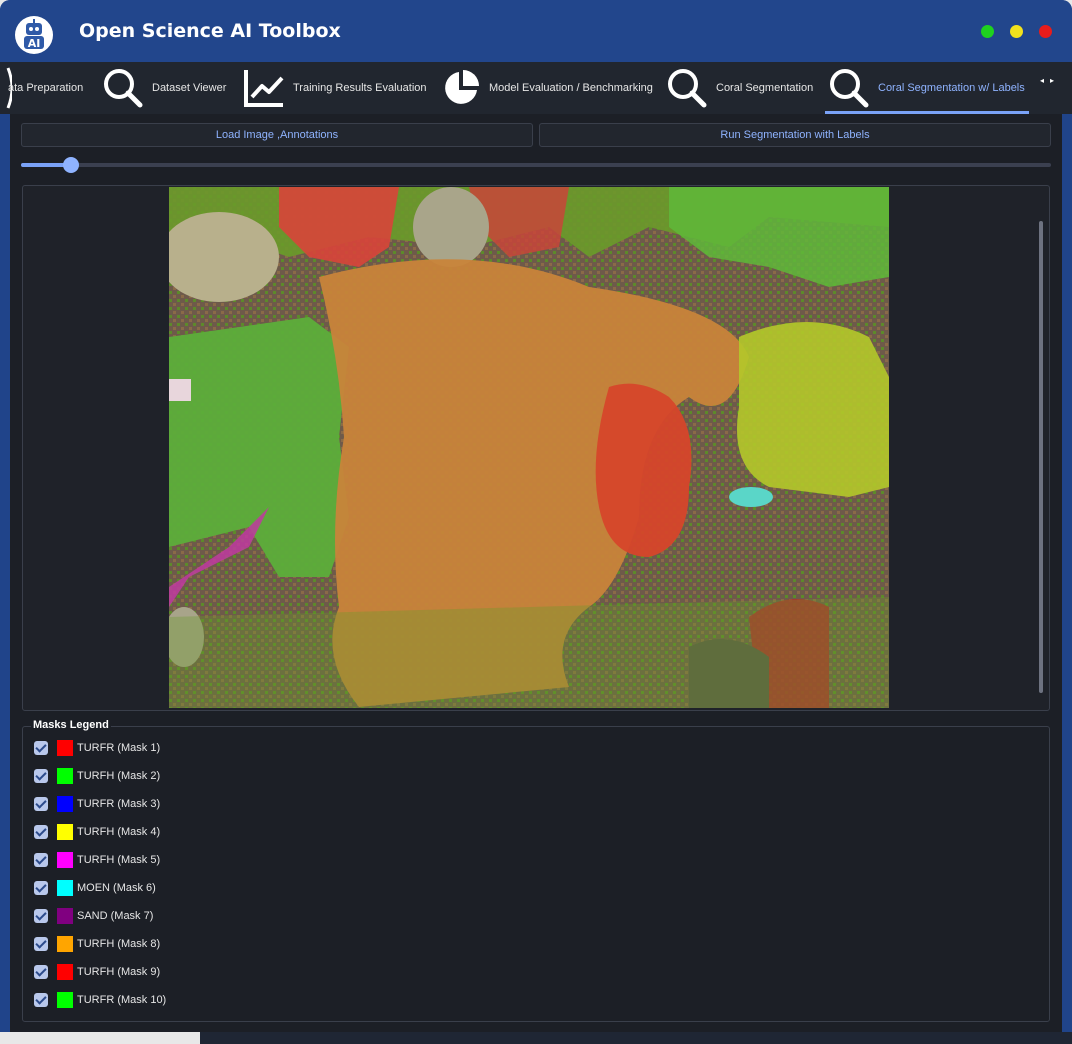 This screenshot has height=1044, width=1072. I want to click on legend-item: MOEN (Mask 6), so click(95, 888).